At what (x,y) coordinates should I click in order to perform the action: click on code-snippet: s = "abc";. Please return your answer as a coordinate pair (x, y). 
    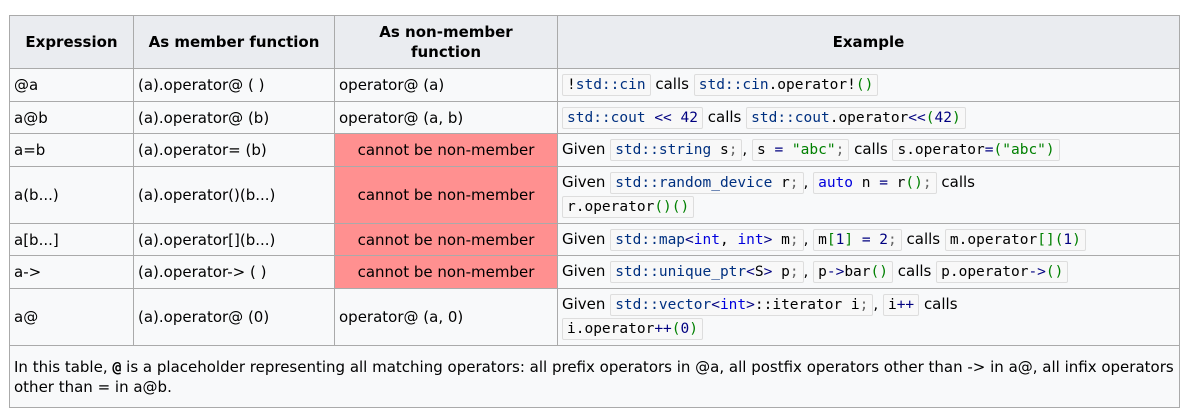
    Looking at the image, I should click on (800, 150).